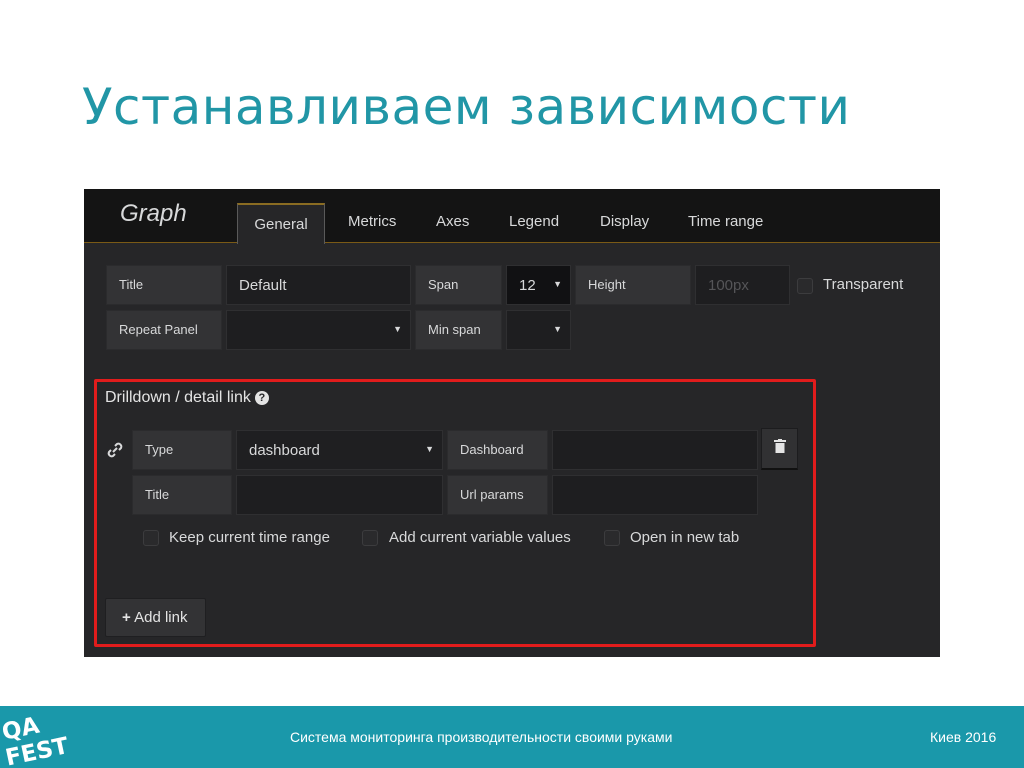 The height and width of the screenshot is (768, 1024). I want to click on add-link-label: Add link, so click(161, 617).